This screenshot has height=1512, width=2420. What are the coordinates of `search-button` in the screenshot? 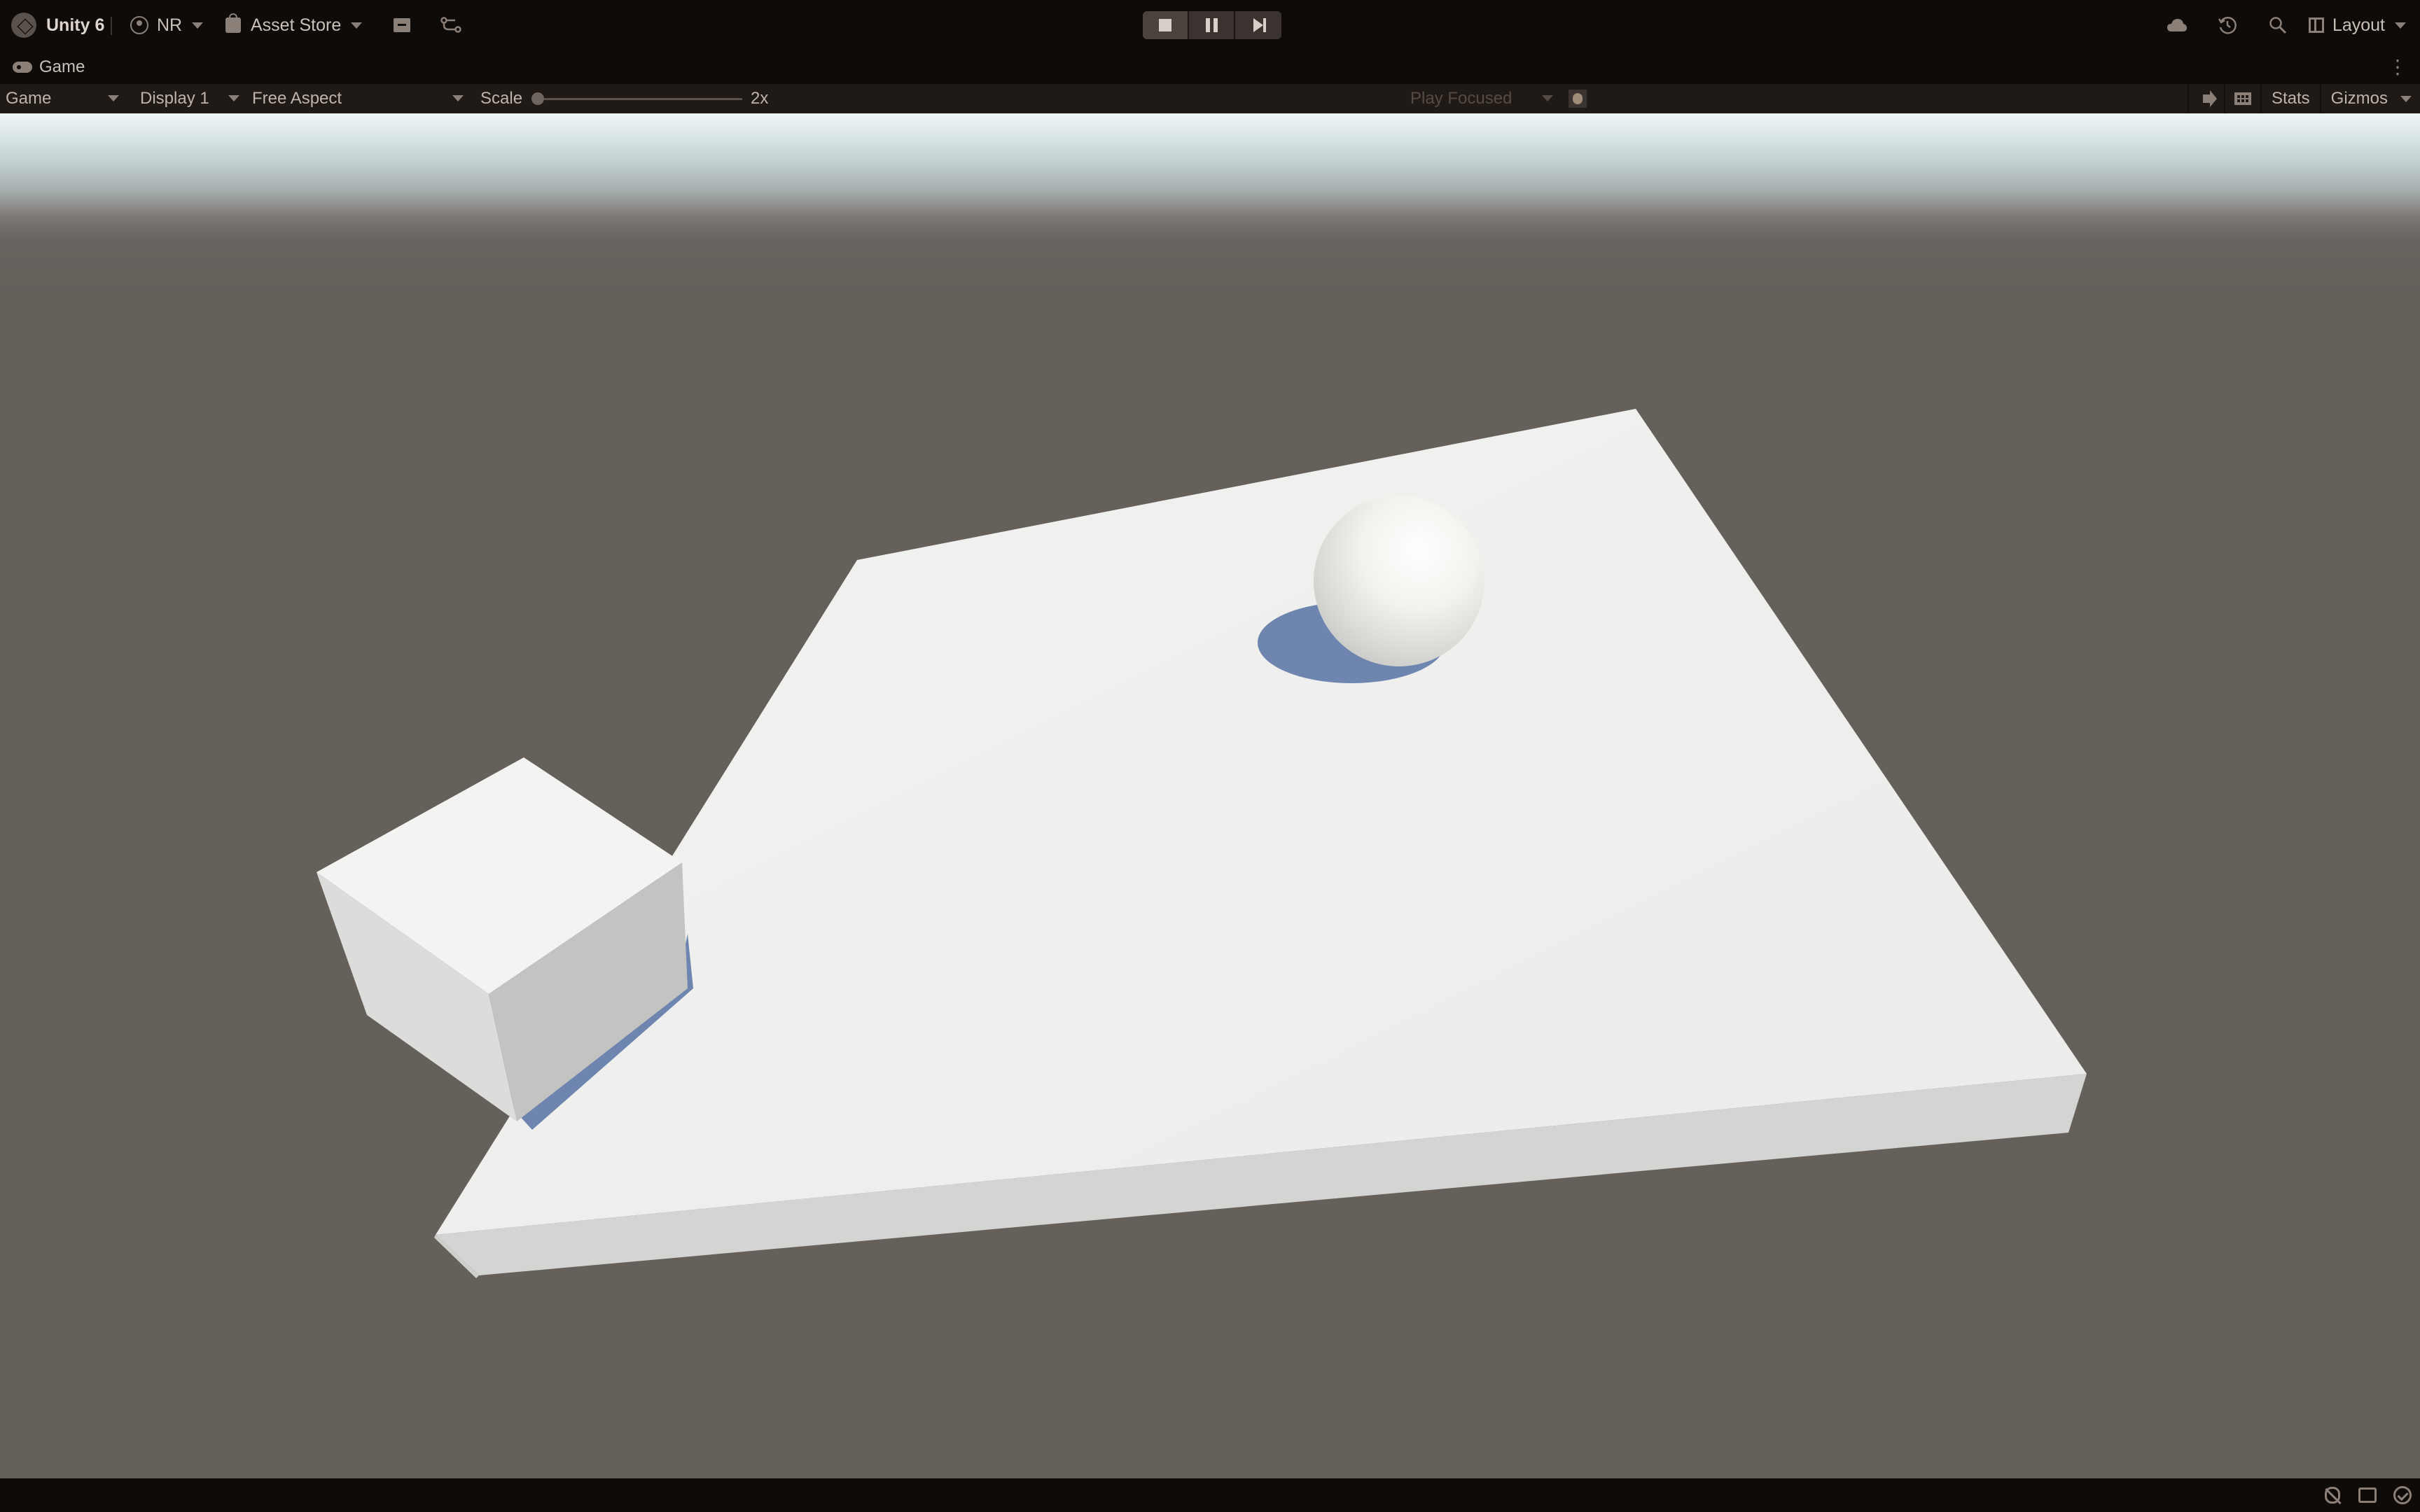 It's located at (2278, 25).